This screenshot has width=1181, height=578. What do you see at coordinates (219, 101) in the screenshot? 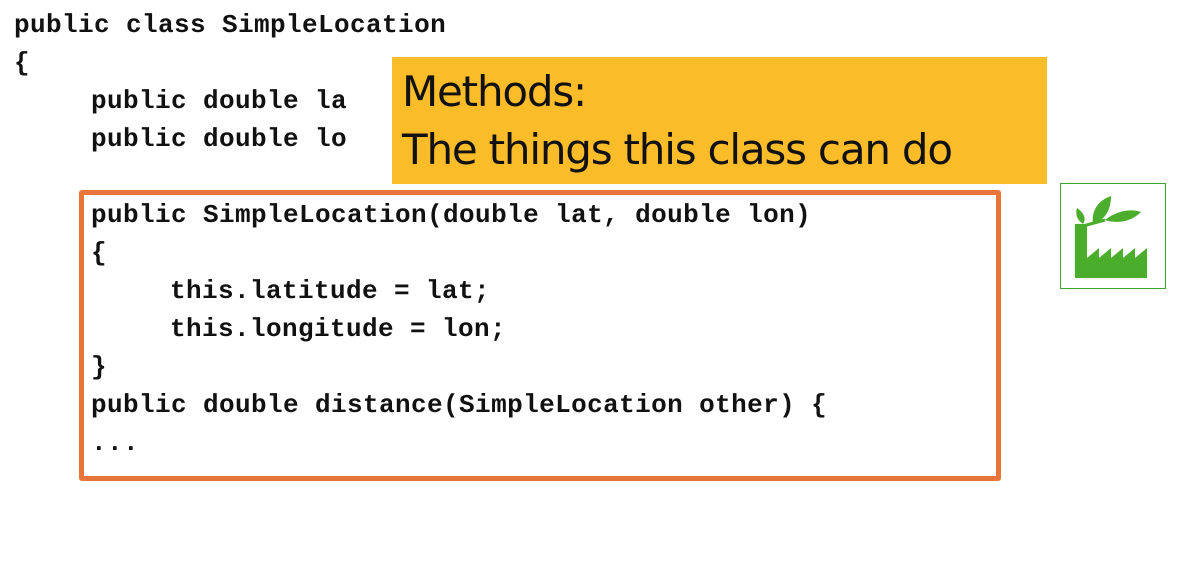
I see `code-line-latitude-field: public double la` at bounding box center [219, 101].